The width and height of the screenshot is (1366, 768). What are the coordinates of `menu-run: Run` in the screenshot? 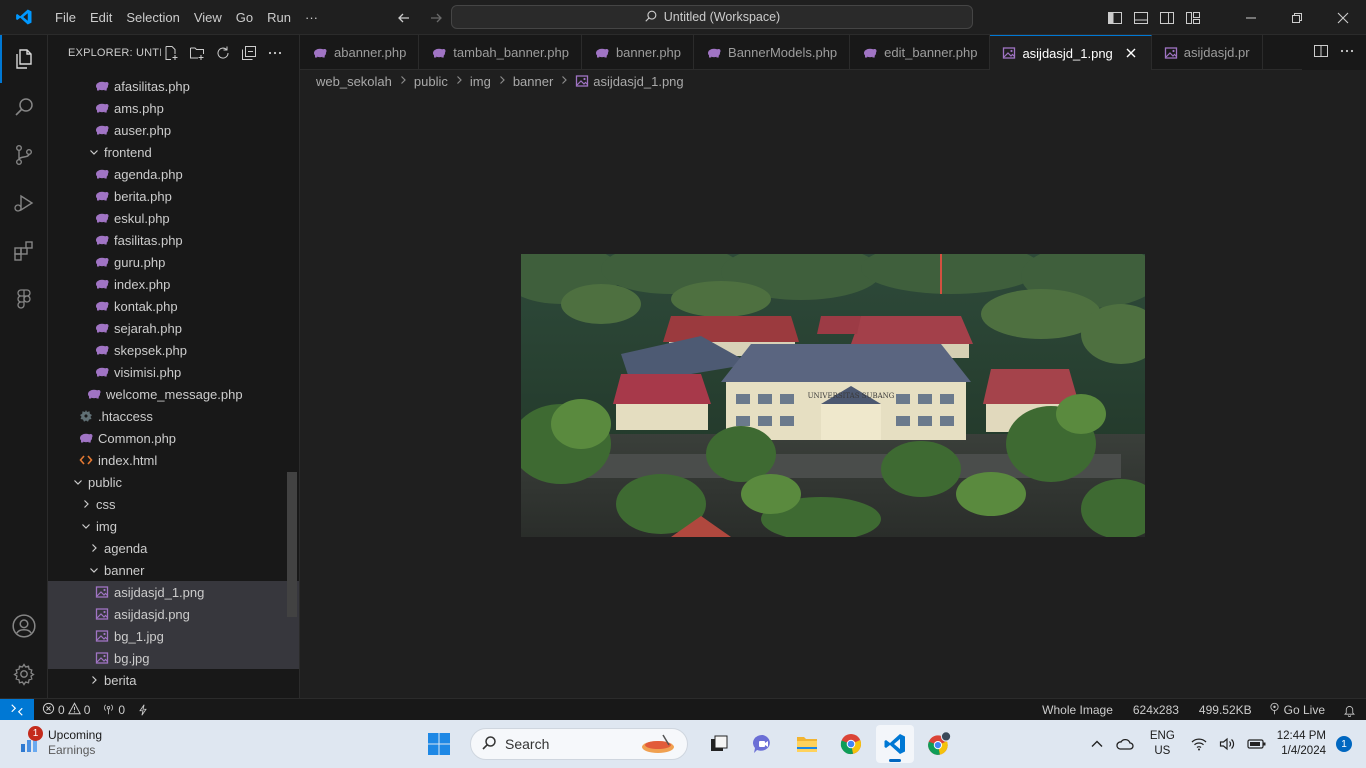 It's located at (279, 17).